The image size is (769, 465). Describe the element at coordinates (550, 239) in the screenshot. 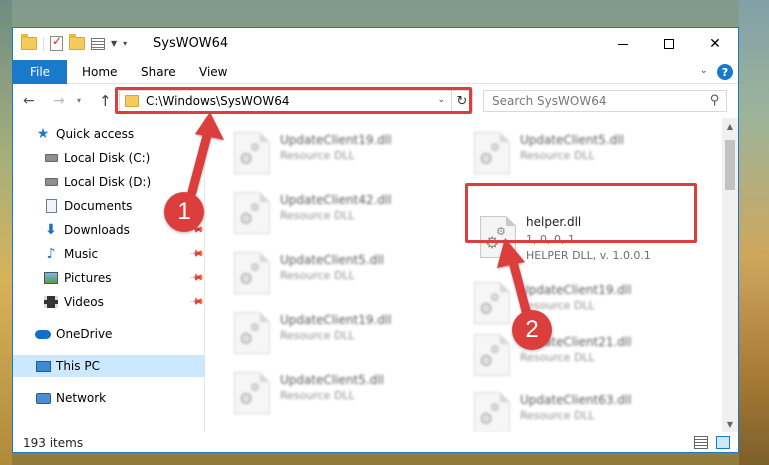

I see `file-version: 1, 0, 0, 1` at that location.